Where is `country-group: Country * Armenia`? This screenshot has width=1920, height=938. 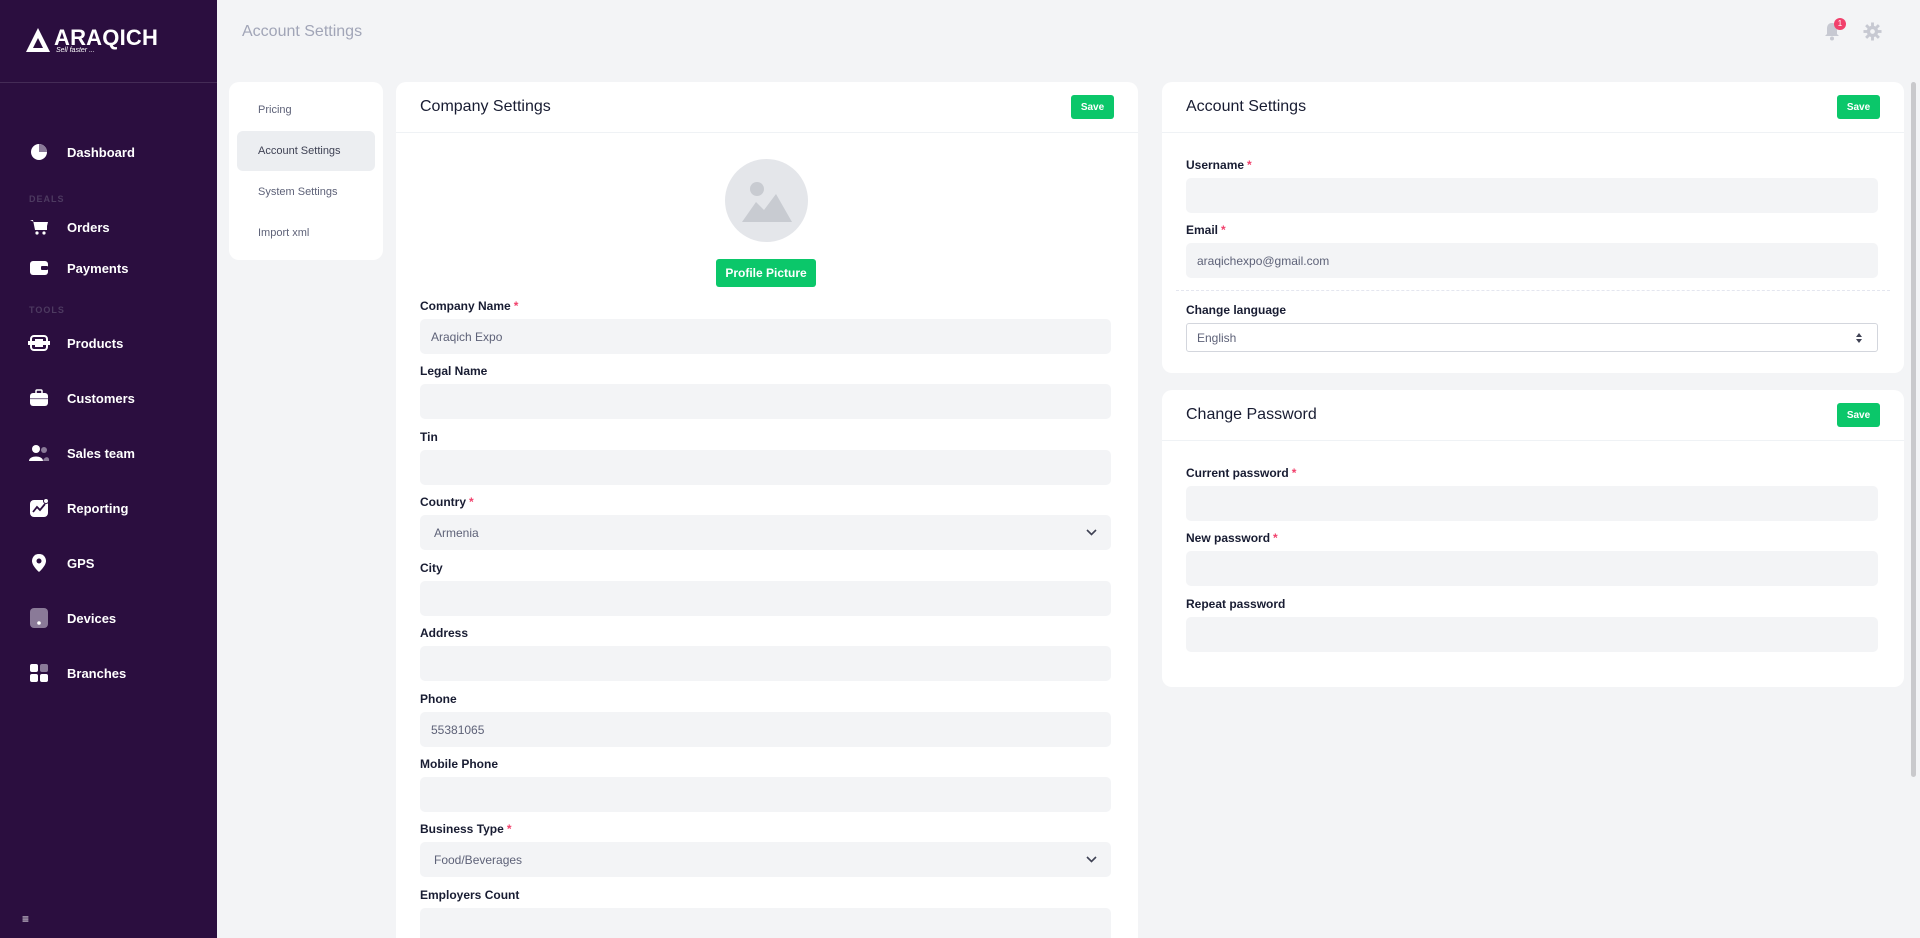
country-group: Country * Armenia is located at coordinates (765, 522).